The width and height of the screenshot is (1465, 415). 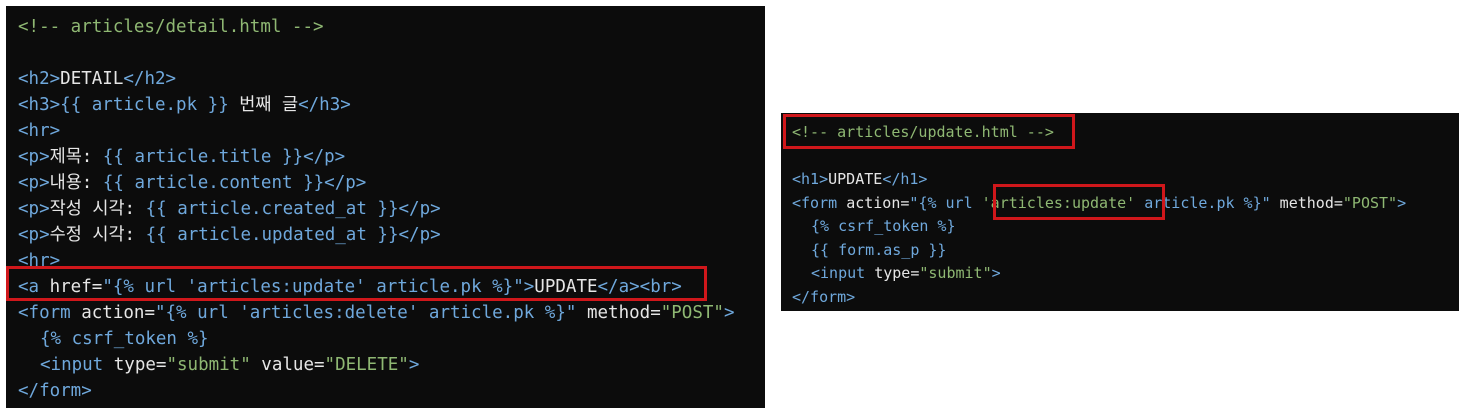 What do you see at coordinates (365, 313) in the screenshot?
I see `action-value: "{% url 'articles:delete' article.pk %}"` at bounding box center [365, 313].